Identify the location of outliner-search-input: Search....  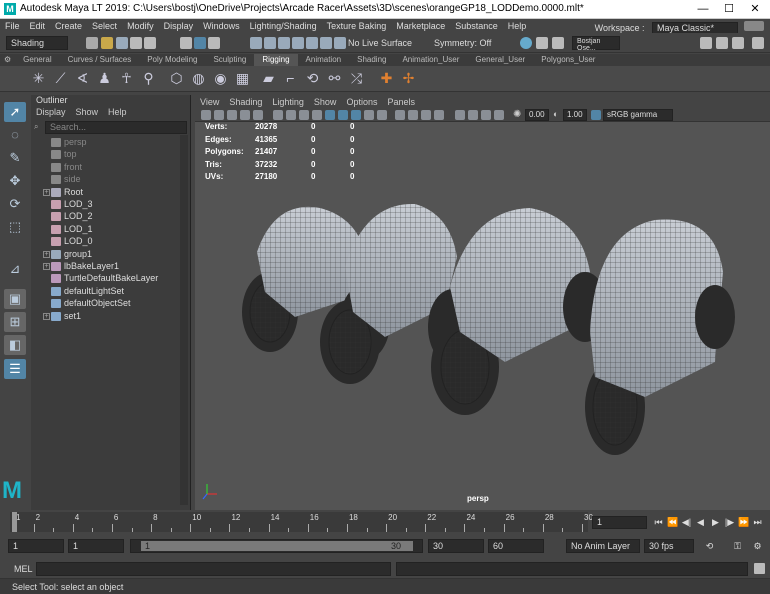
(116, 127).